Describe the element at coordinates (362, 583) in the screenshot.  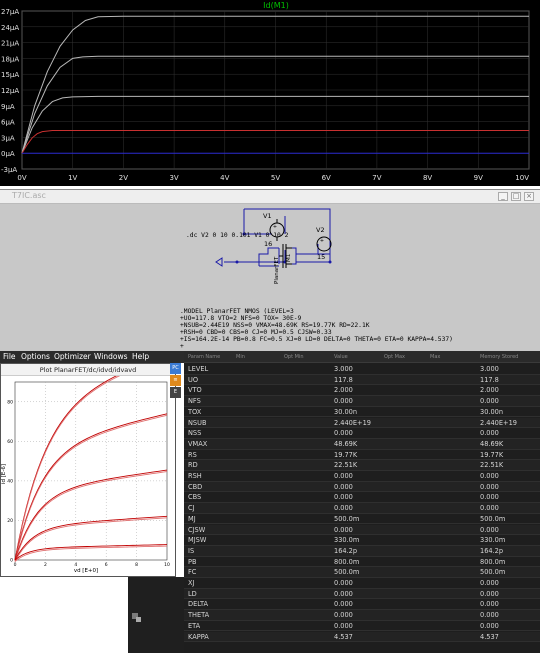
I see `table-row: XJ 0.000 0.000` at that location.